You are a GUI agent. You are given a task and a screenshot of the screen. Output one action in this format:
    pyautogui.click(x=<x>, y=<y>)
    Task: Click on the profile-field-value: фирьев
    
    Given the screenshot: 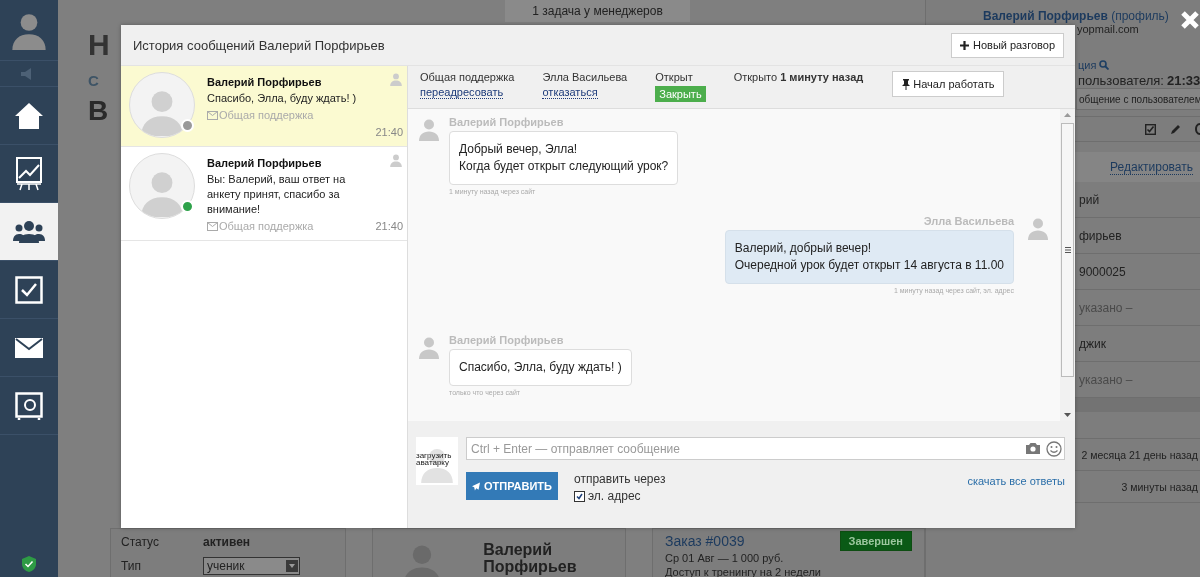 What is the action you would take?
    pyautogui.click(x=1100, y=235)
    